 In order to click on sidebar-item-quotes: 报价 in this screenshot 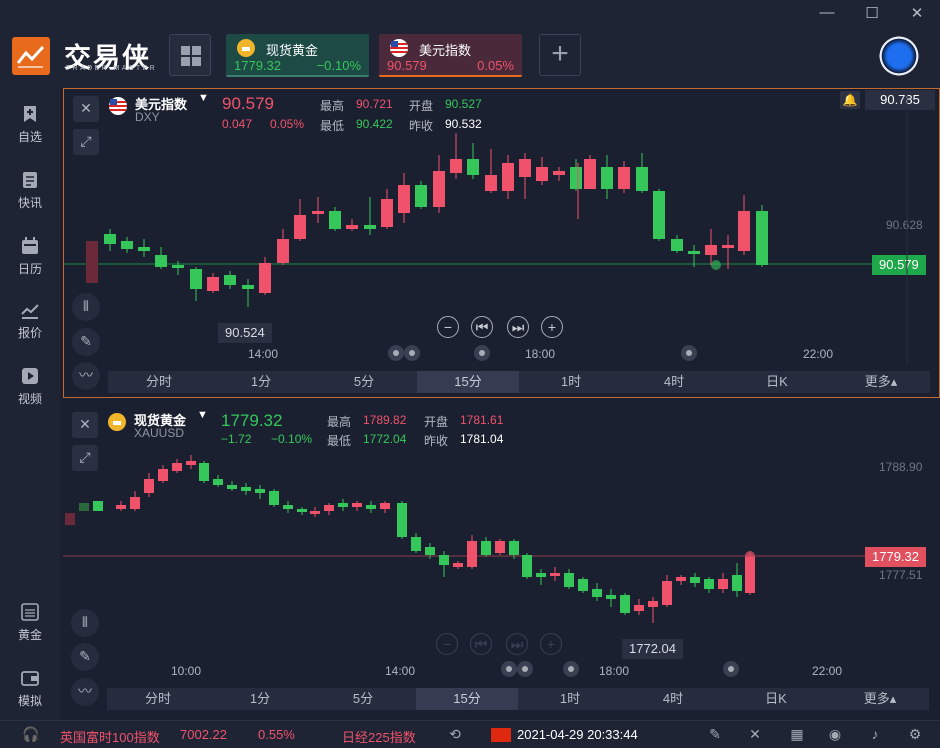, I will do `click(30, 323)`.